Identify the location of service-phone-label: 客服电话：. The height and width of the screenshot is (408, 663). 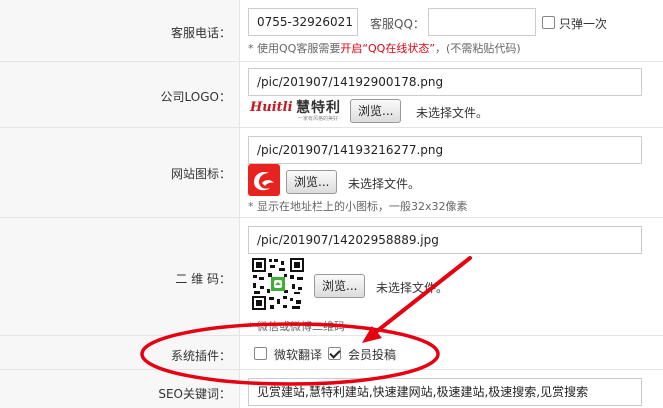
(200, 33).